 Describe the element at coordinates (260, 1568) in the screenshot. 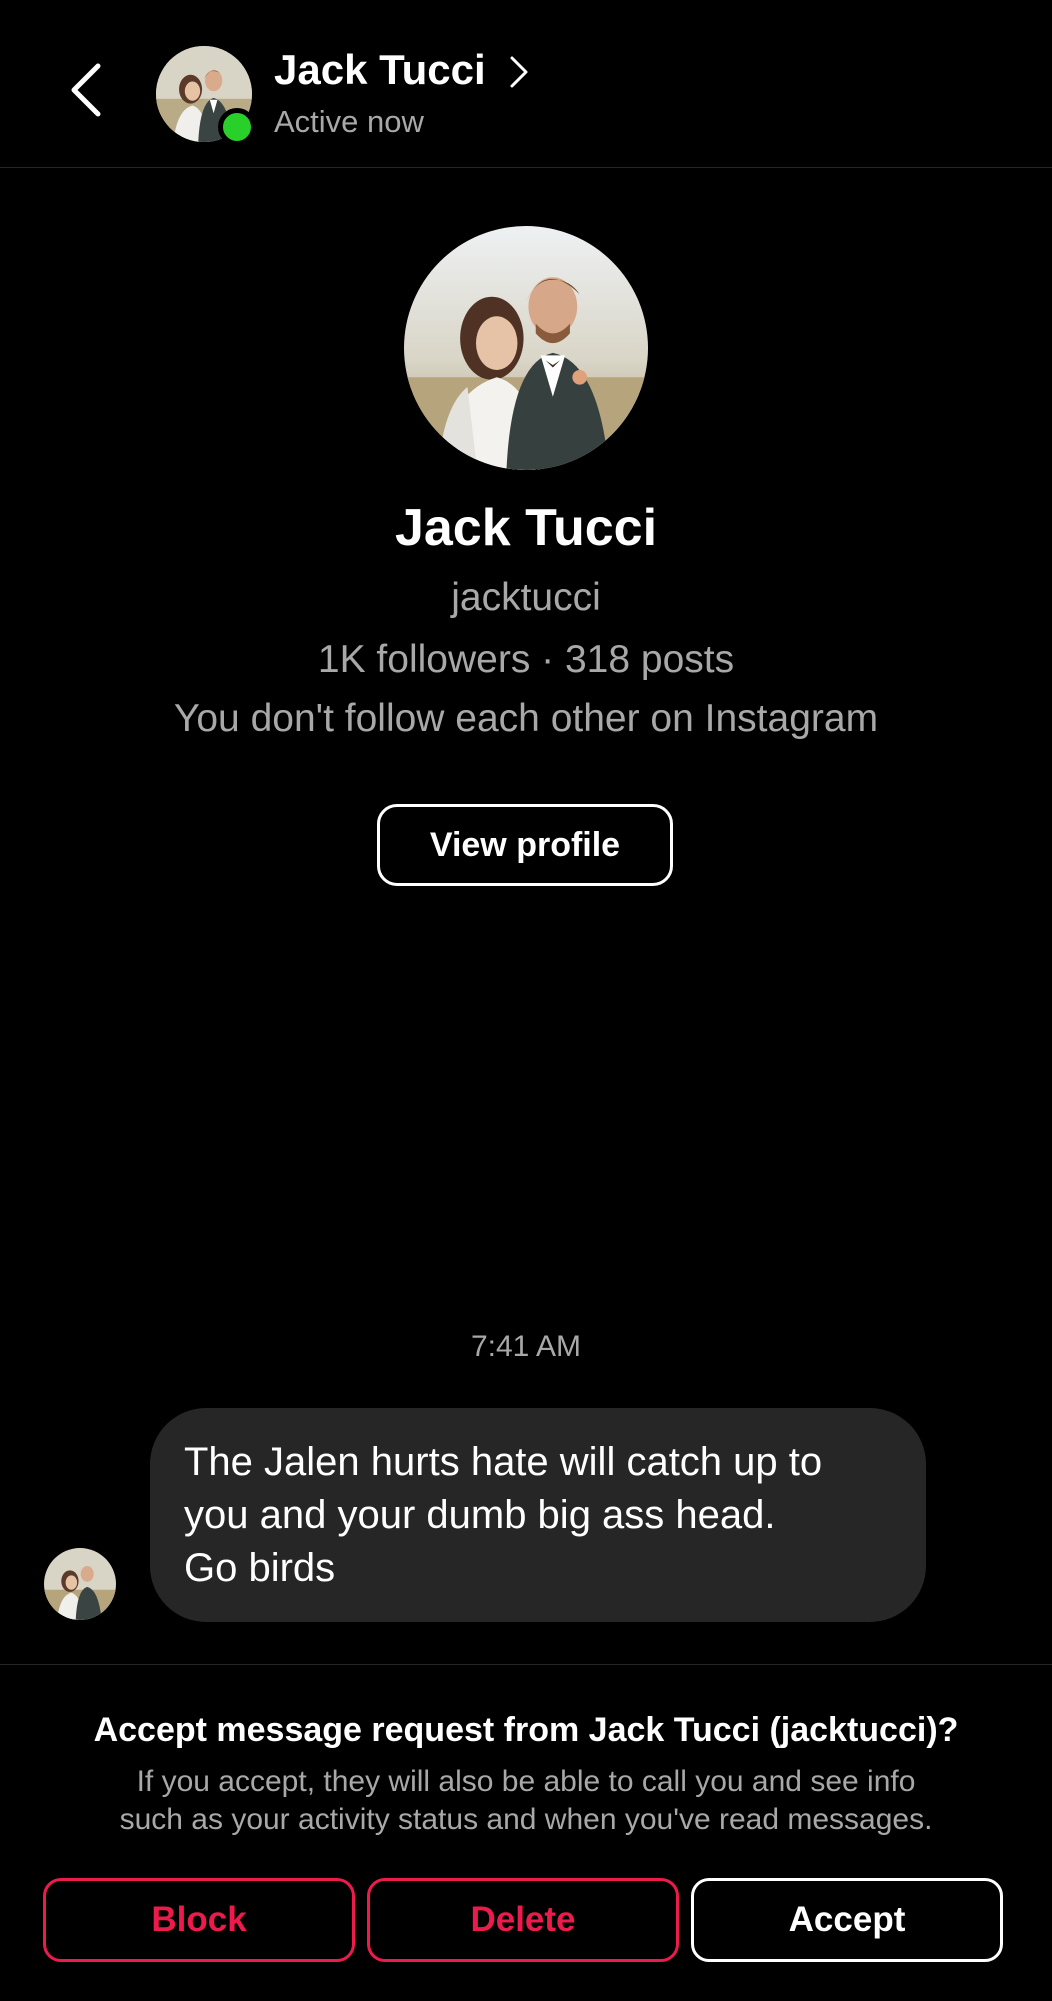

I see `message-text-line: Go birds` at that location.